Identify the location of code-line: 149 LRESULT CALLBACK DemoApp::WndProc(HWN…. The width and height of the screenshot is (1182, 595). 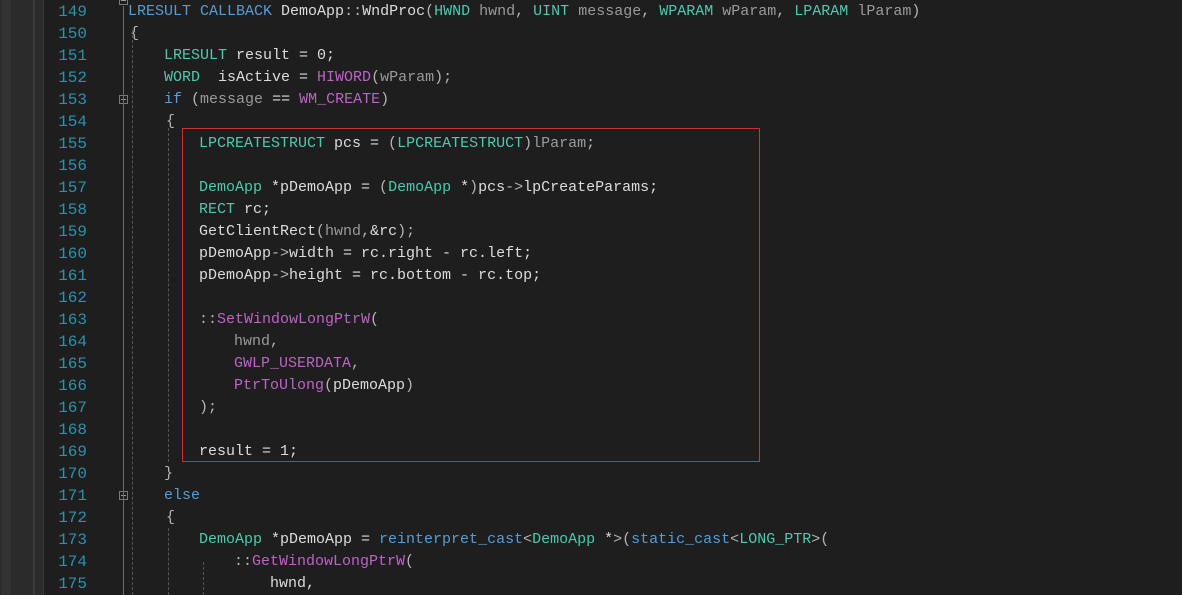
(591, 12).